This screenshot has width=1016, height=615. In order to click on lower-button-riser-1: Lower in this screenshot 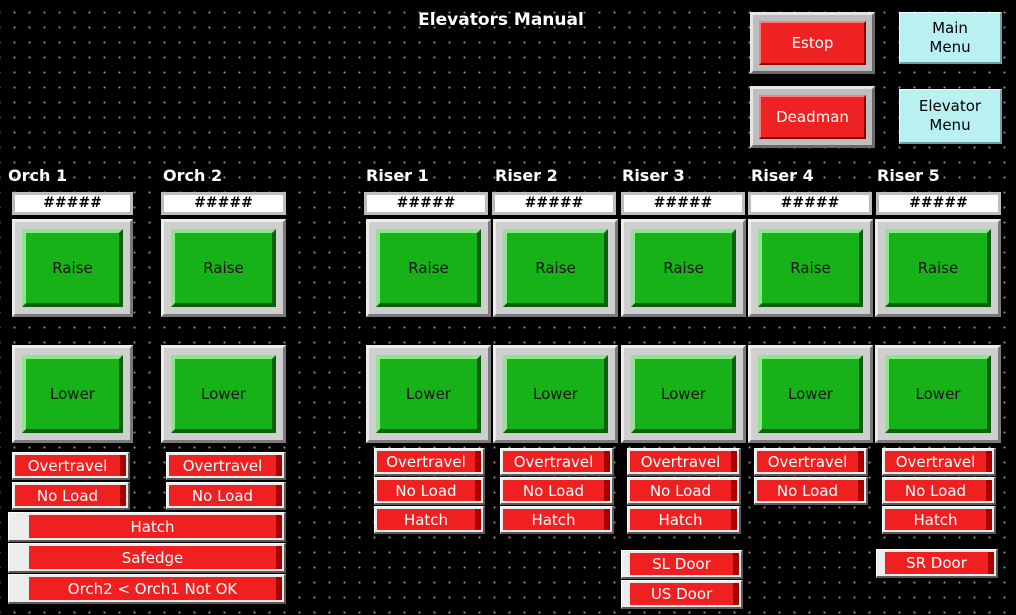, I will do `click(428, 394)`.